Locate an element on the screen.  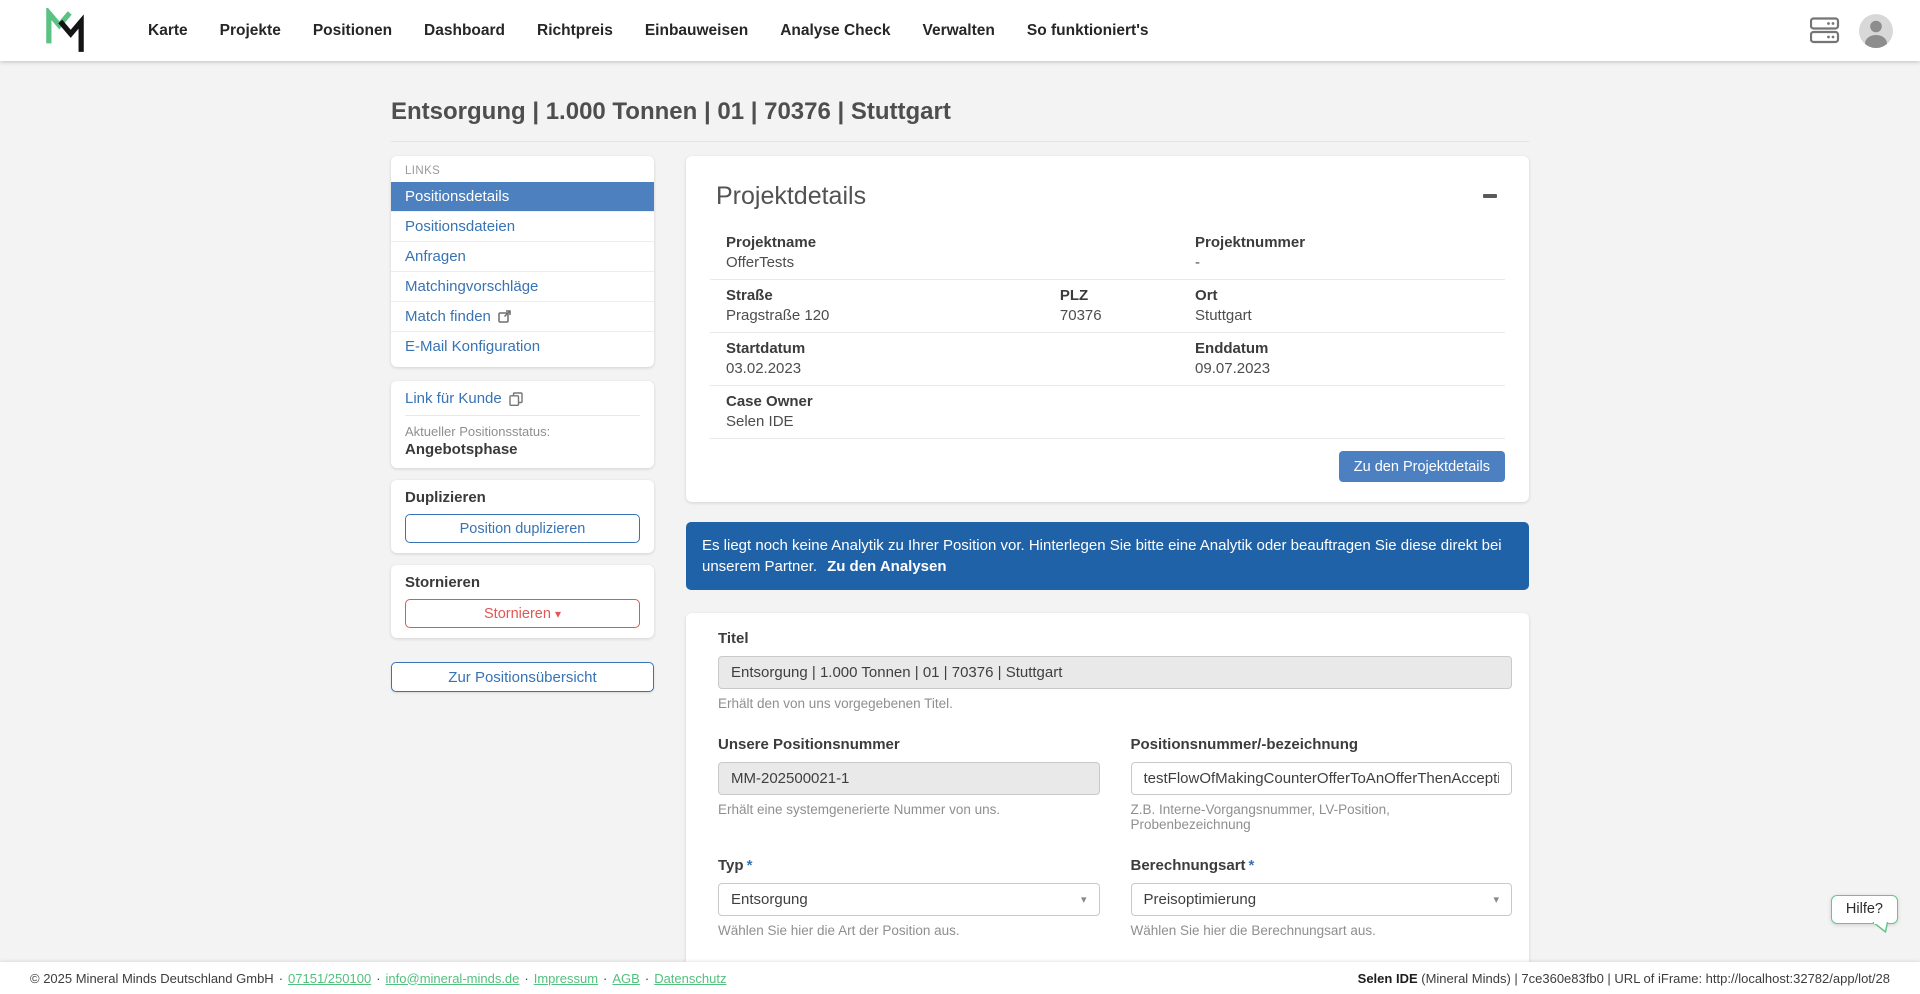
field-label: Ort is located at coordinates (1206, 295).